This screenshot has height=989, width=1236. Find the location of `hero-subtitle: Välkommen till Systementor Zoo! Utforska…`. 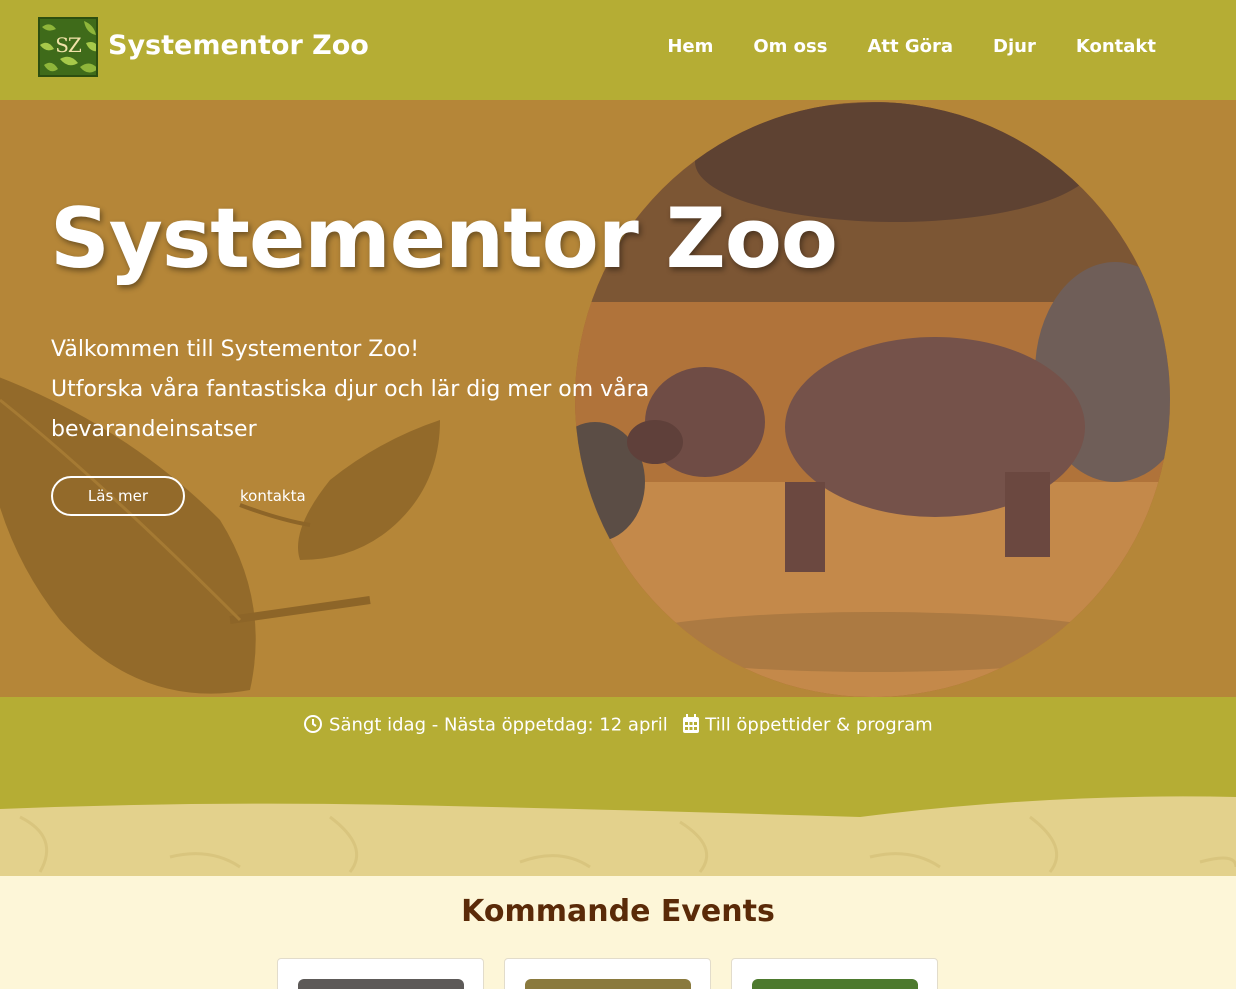

hero-subtitle: Välkommen till Systementor Zoo! Utforska… is located at coordinates (371, 390).